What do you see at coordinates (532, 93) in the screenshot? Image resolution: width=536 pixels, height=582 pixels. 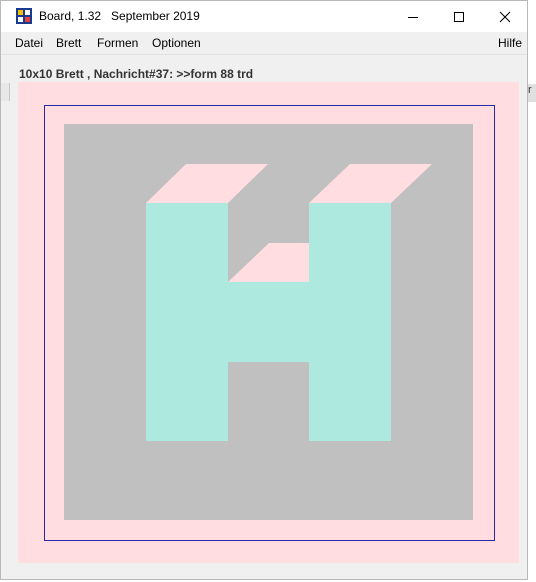 I see `background-window-edge: r` at bounding box center [532, 93].